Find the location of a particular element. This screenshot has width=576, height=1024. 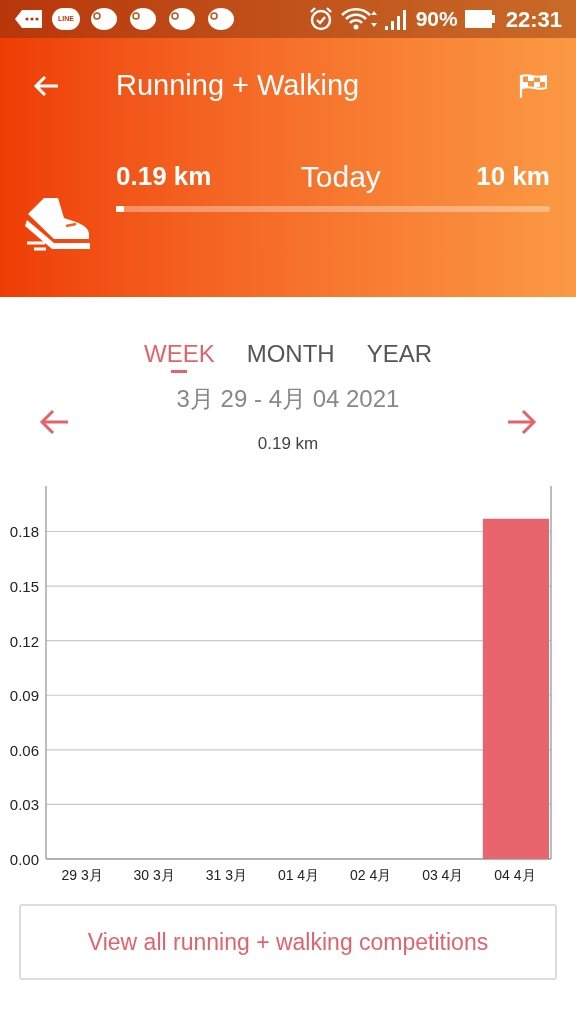

back-arrow-icon is located at coordinates (46, 86).